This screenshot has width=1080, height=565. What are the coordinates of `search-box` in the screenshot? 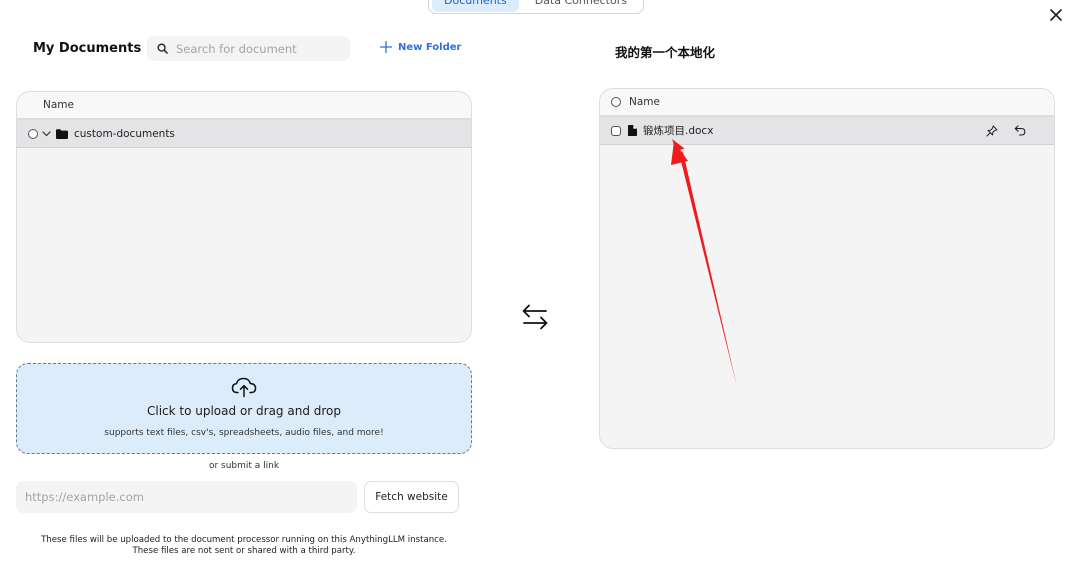 It's located at (248, 48).